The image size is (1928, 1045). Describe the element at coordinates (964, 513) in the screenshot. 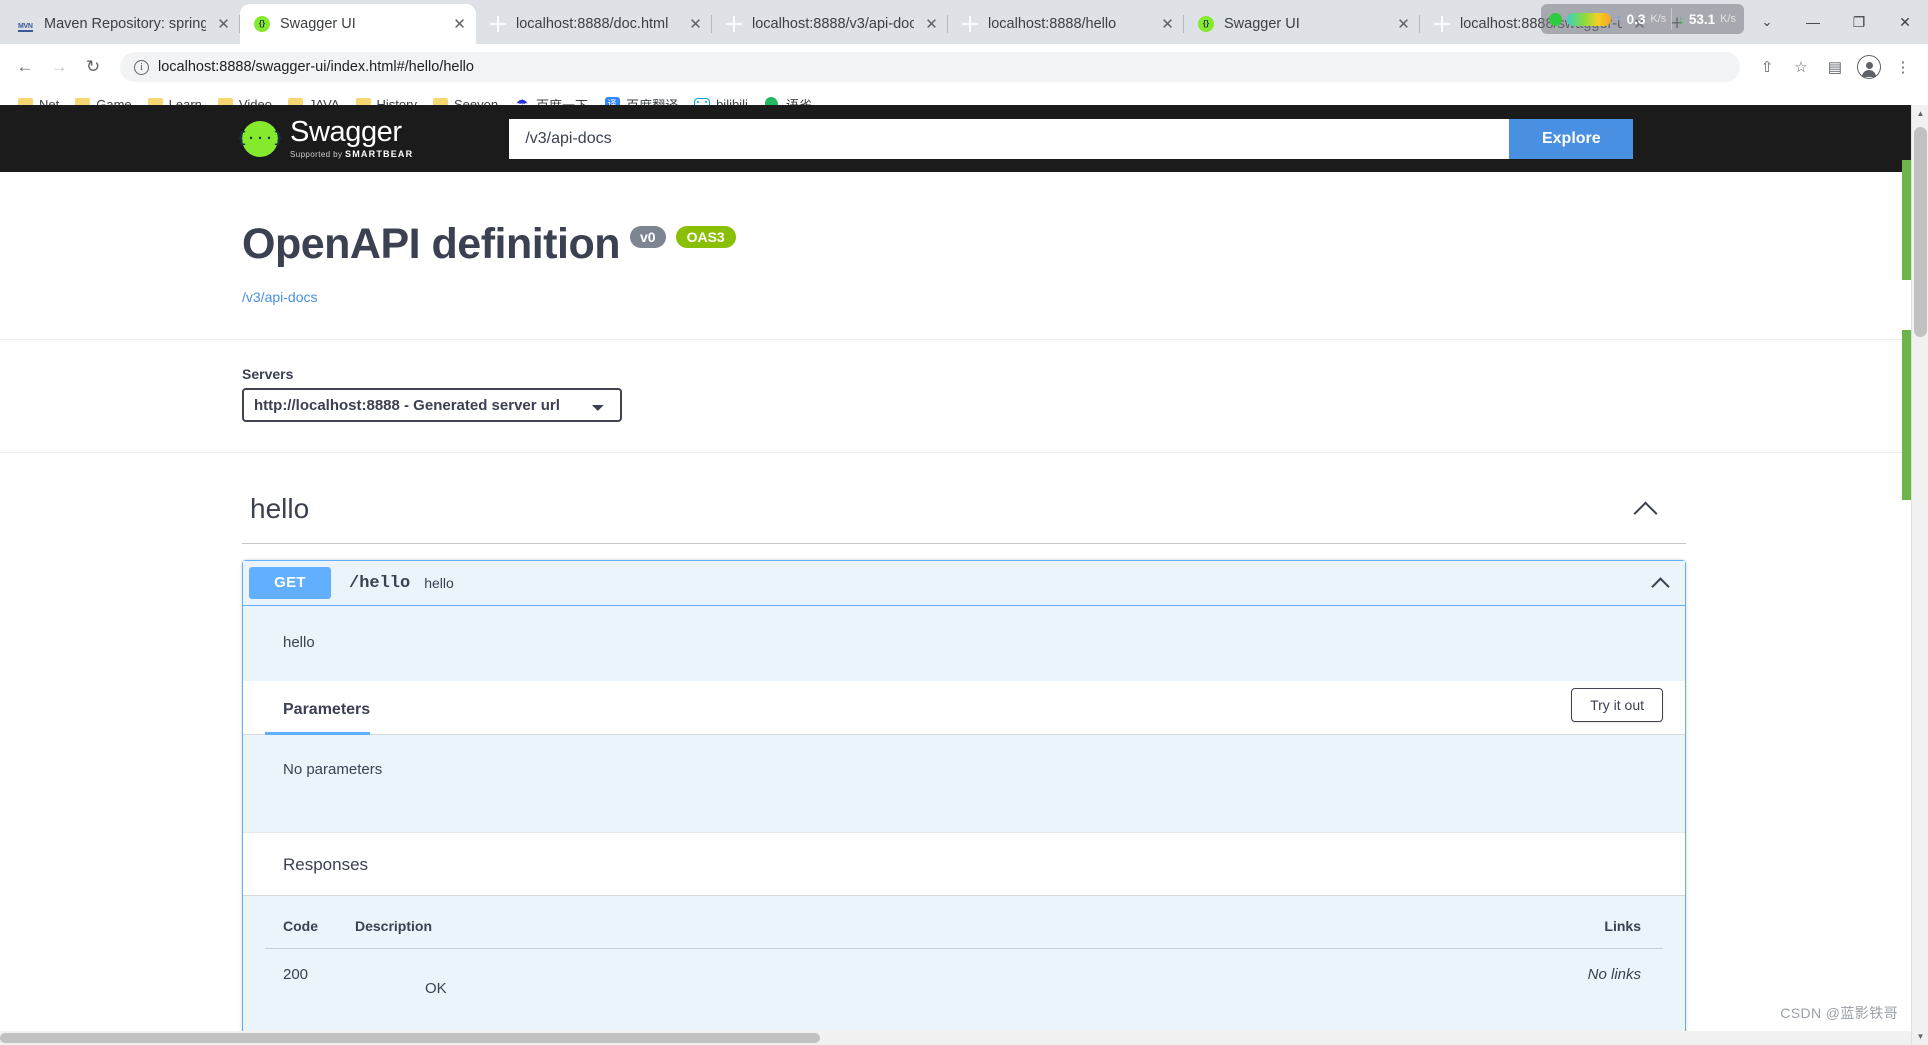

I see `tag-header-hello: hello` at that location.